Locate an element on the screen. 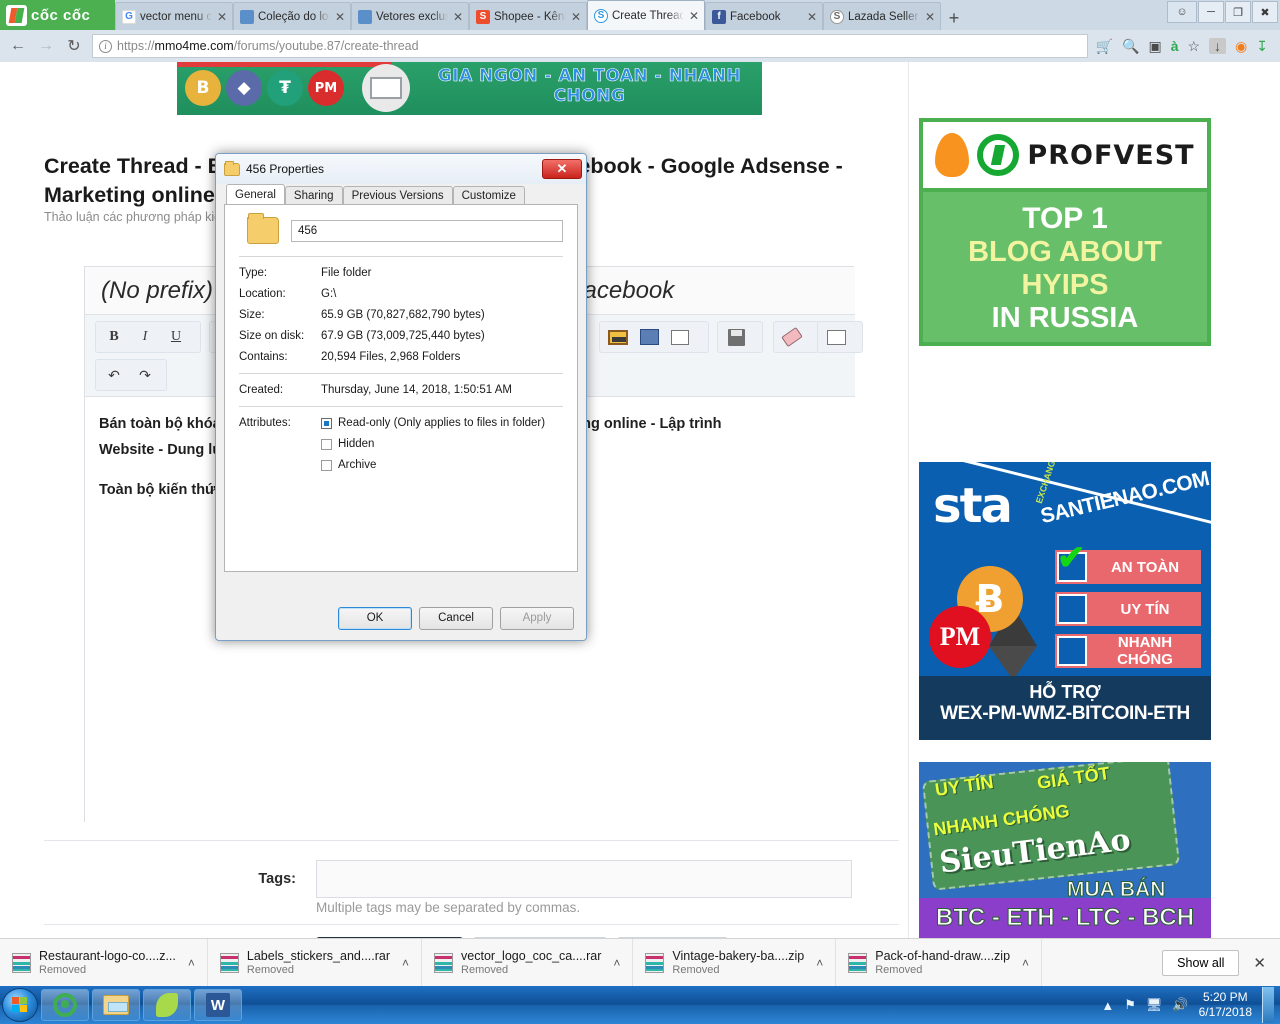 The image size is (1280, 1024). translate-icon: ▣ is located at coordinates (1154, 46).